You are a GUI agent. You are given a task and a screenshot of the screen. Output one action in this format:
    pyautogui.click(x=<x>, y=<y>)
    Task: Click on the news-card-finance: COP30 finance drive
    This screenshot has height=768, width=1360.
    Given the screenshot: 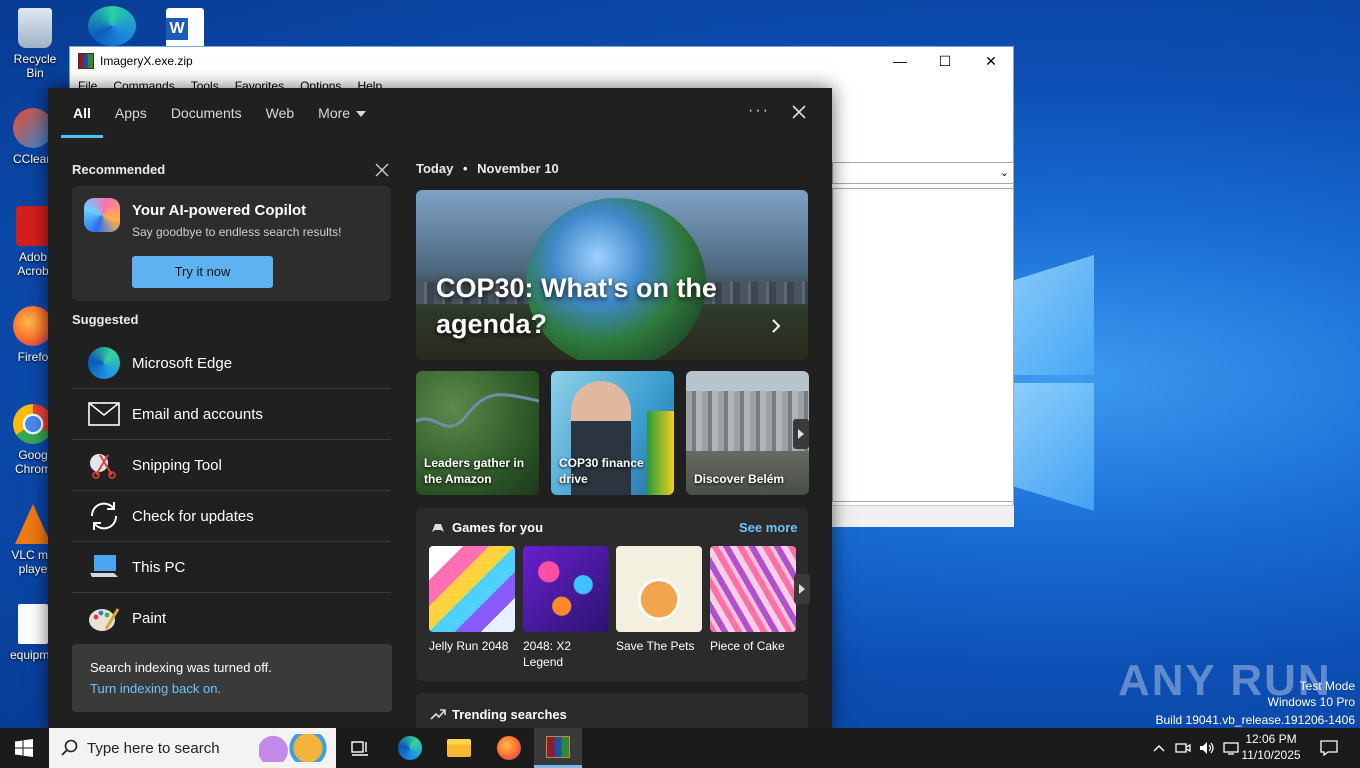 What is the action you would take?
    pyautogui.click(x=612, y=433)
    